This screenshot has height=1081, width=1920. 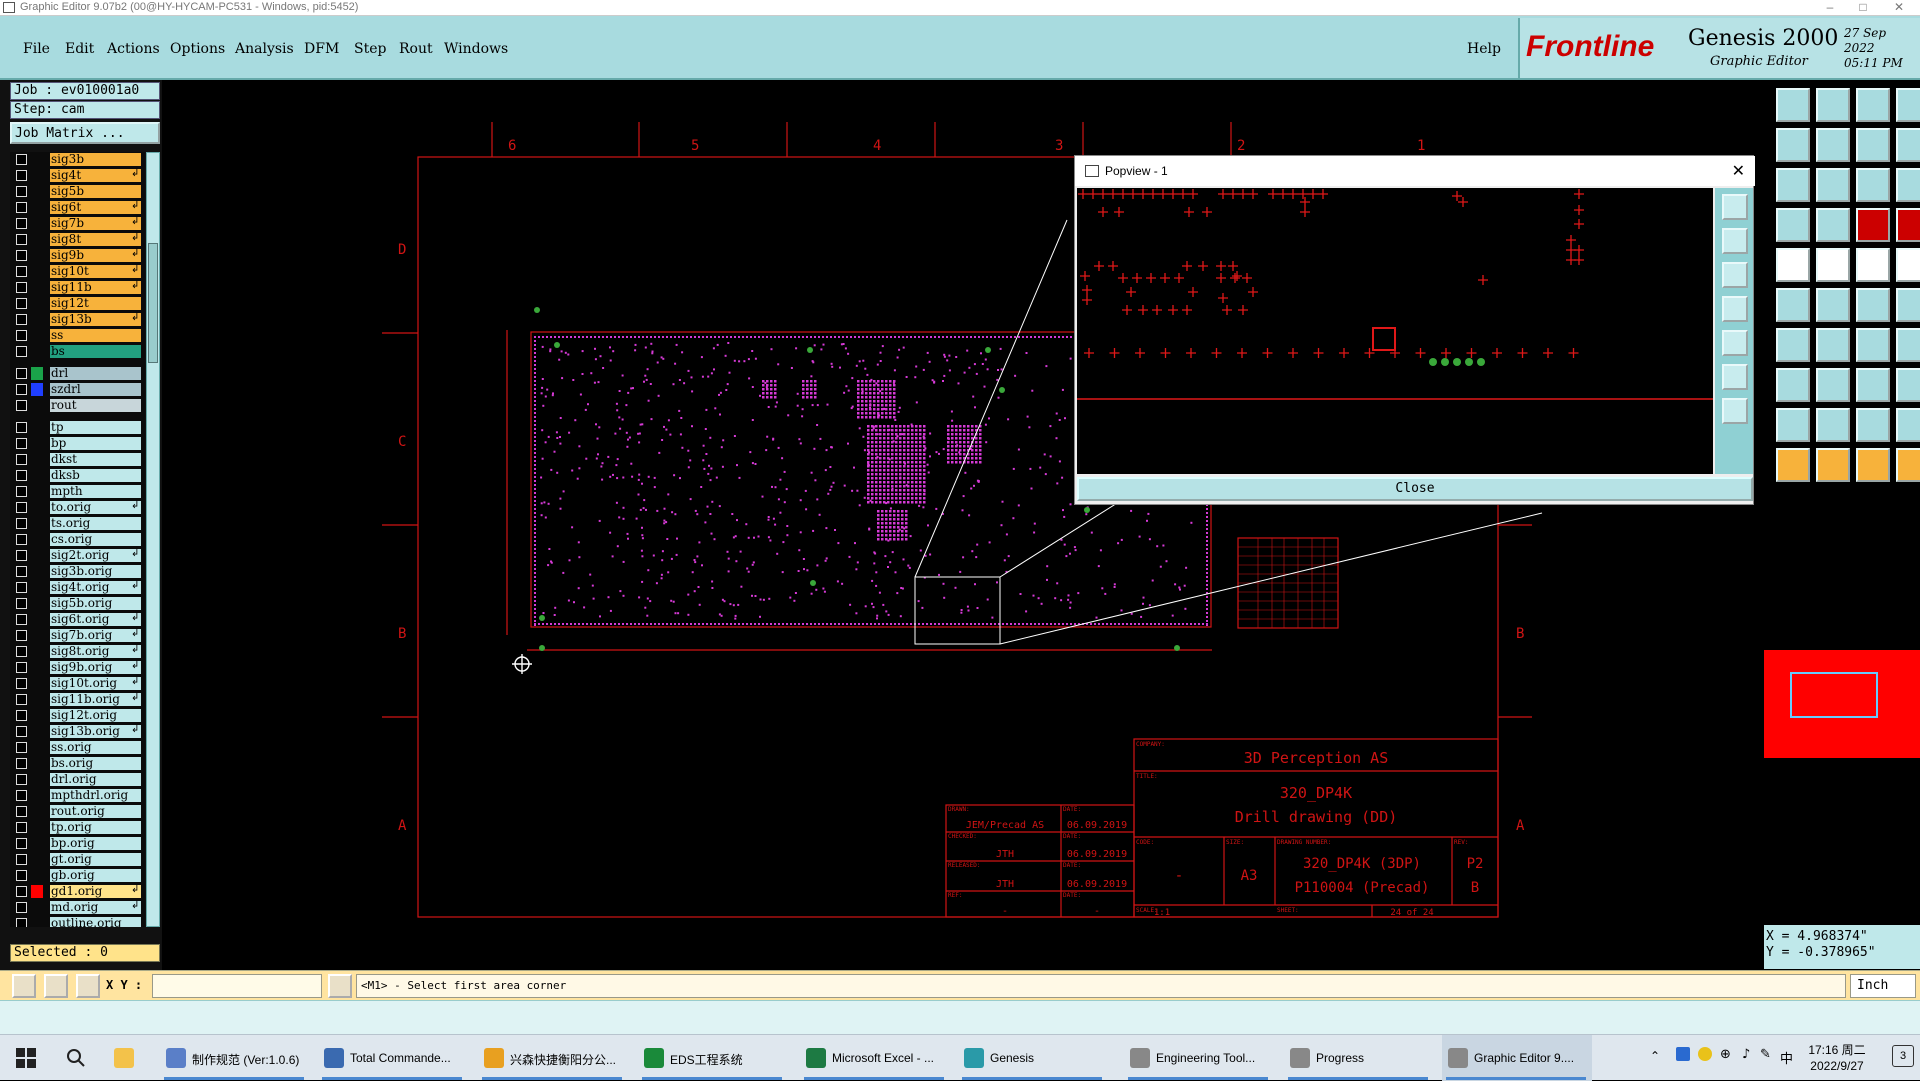 What do you see at coordinates (95, 491) in the screenshot?
I see `layer-name: mpth` at bounding box center [95, 491].